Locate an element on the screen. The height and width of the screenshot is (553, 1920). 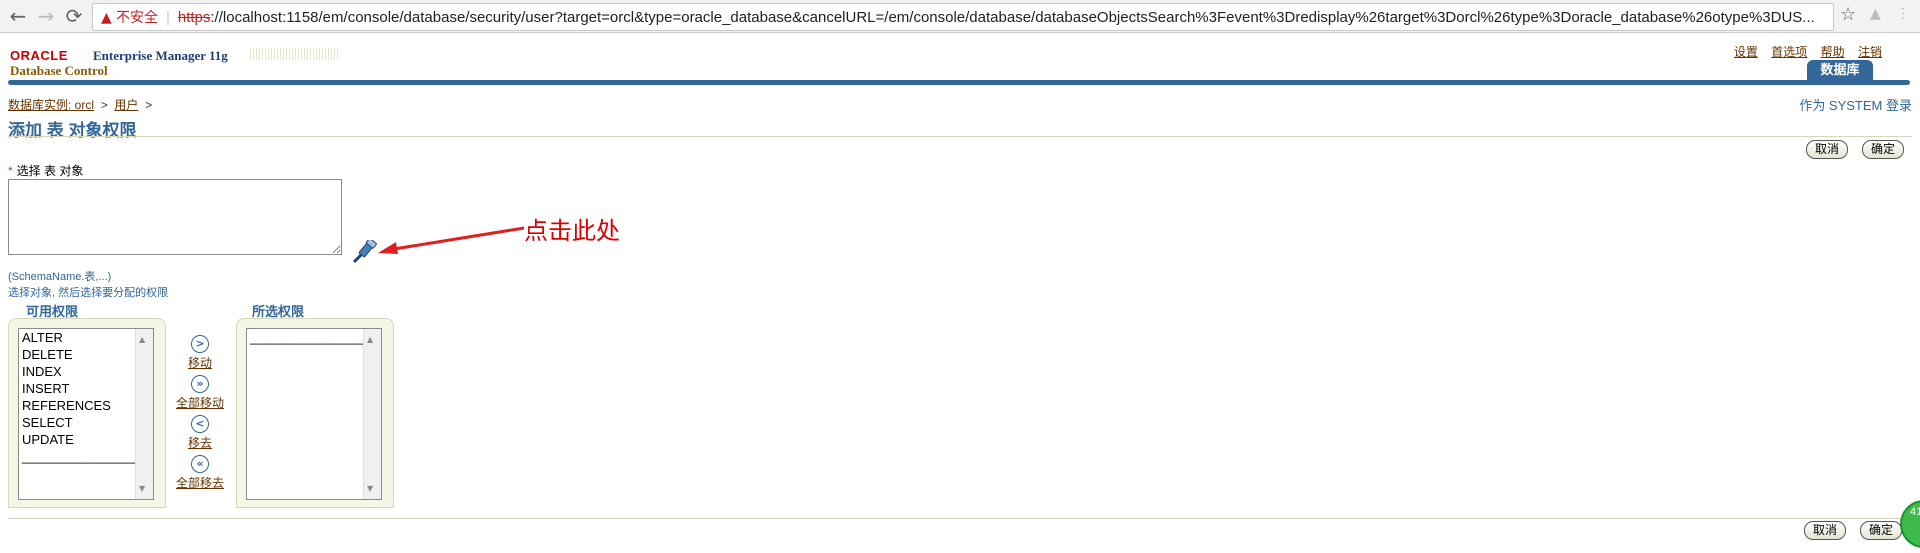
list-item: REFERENCES is located at coordinates (86, 405).